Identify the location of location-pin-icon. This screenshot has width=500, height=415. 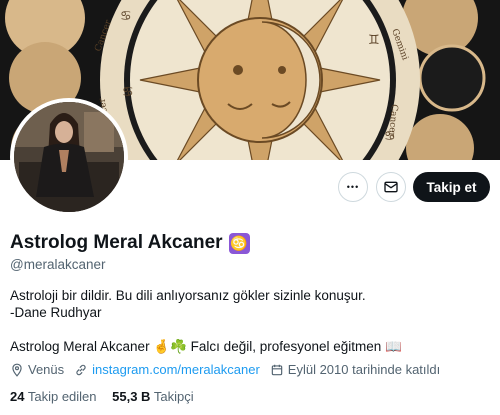
(17, 370).